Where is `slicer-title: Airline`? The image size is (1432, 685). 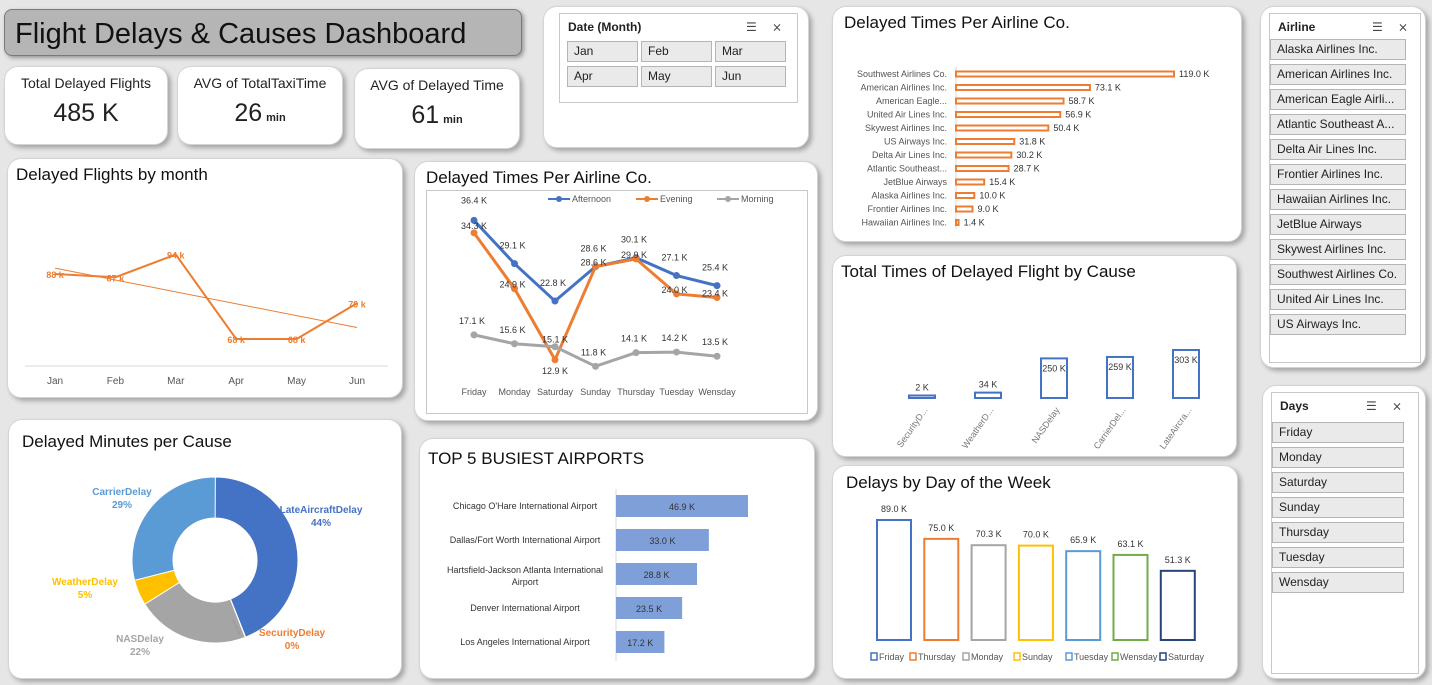 slicer-title: Airline is located at coordinates (1297, 27).